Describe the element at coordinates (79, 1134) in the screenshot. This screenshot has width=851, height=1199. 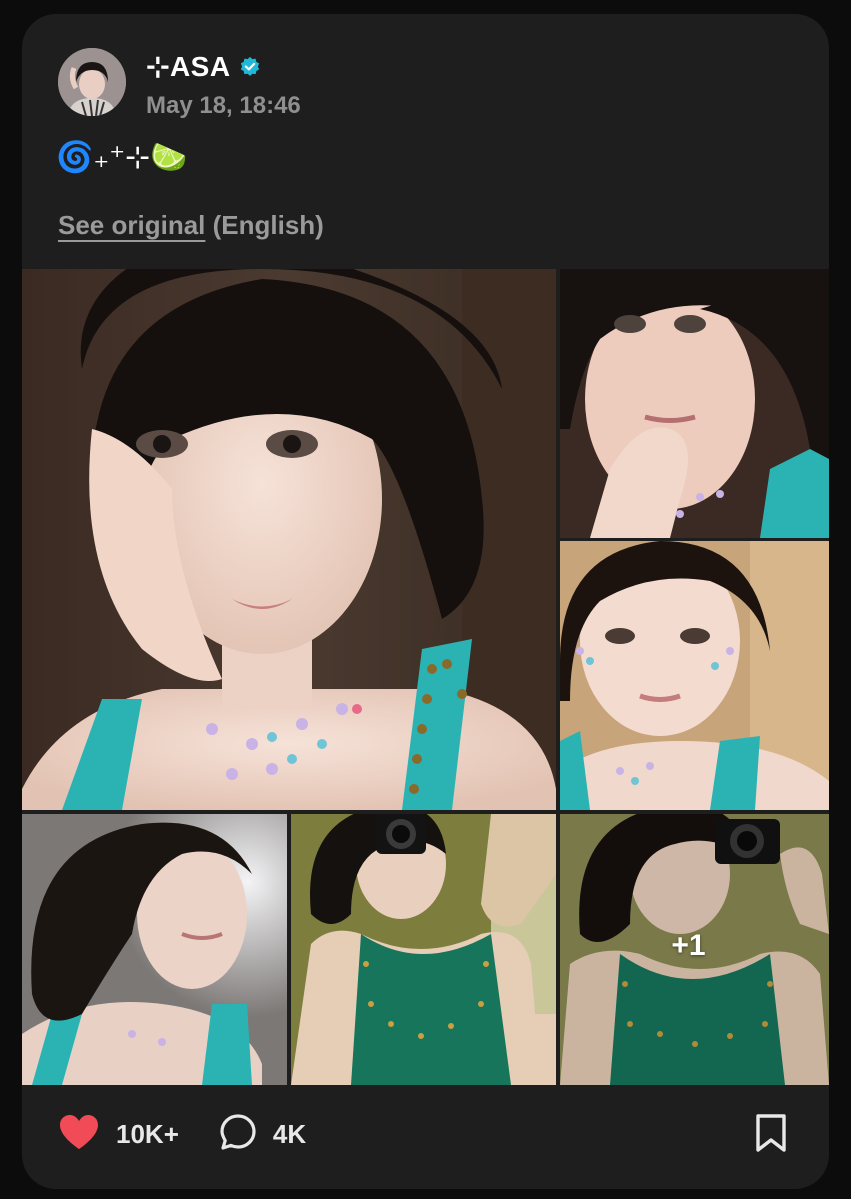
I see `heart-icon` at that location.